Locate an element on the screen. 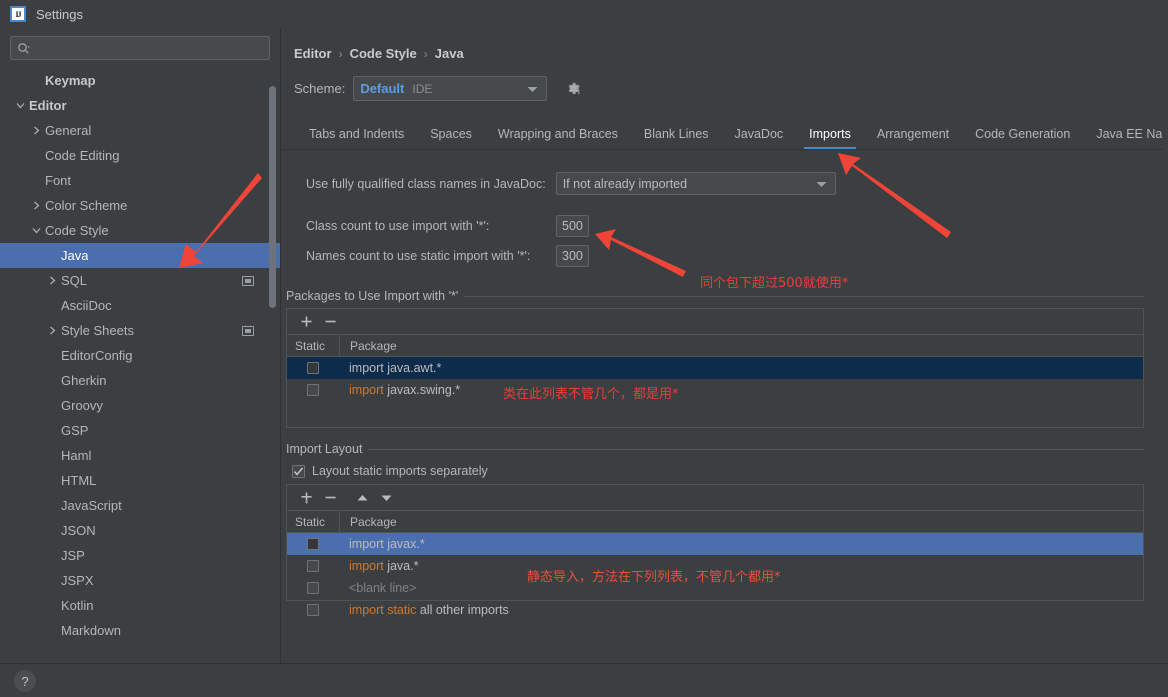  breadcrumb-editor: Editor is located at coordinates (313, 53).